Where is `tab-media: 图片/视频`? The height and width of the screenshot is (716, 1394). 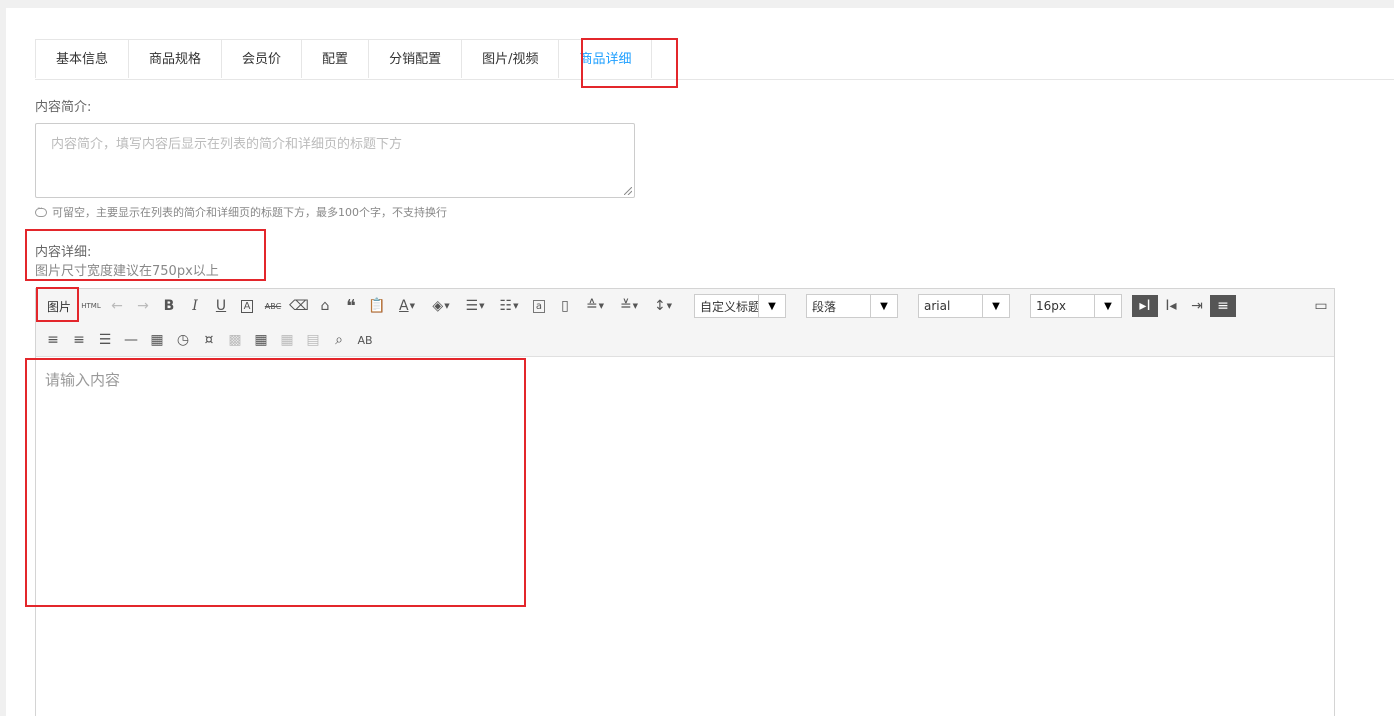 tab-media: 图片/视频 is located at coordinates (510, 58).